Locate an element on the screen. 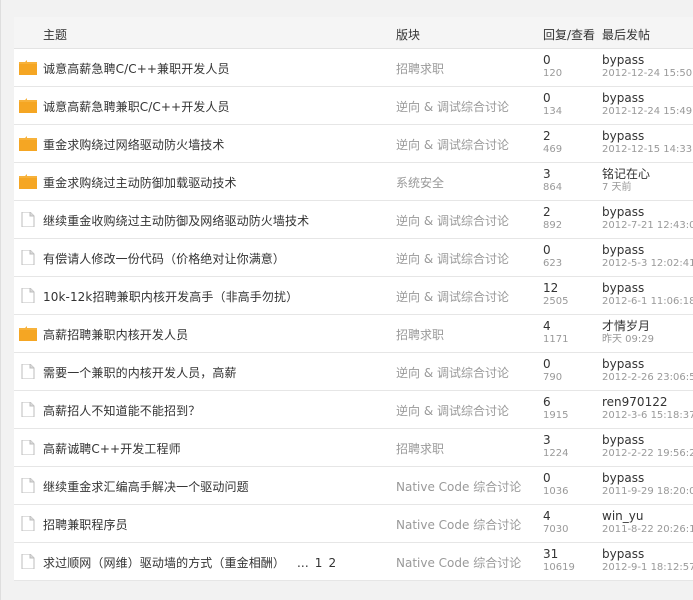 The image size is (693, 600). thread-title-text: 求过顺网（网维）驱动墙的方式（重金相酬） is located at coordinates (164, 563).